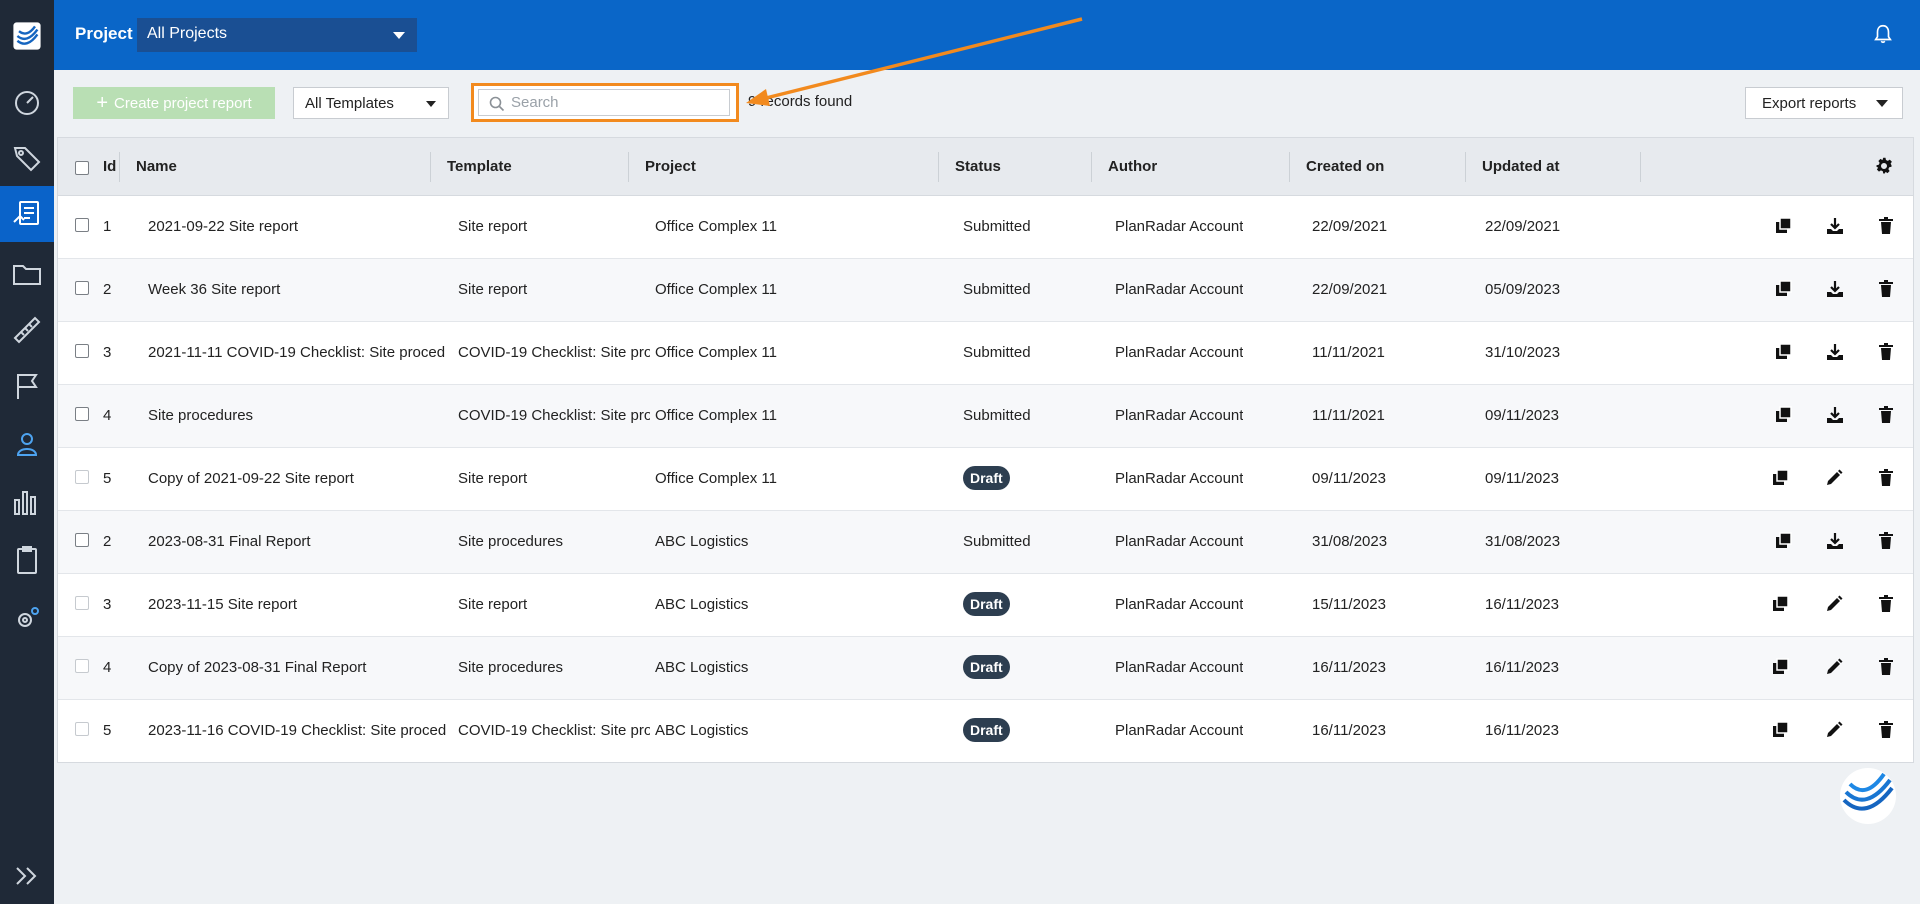  Describe the element at coordinates (174, 103) in the screenshot. I see `create-report-button: + Create project report` at that location.